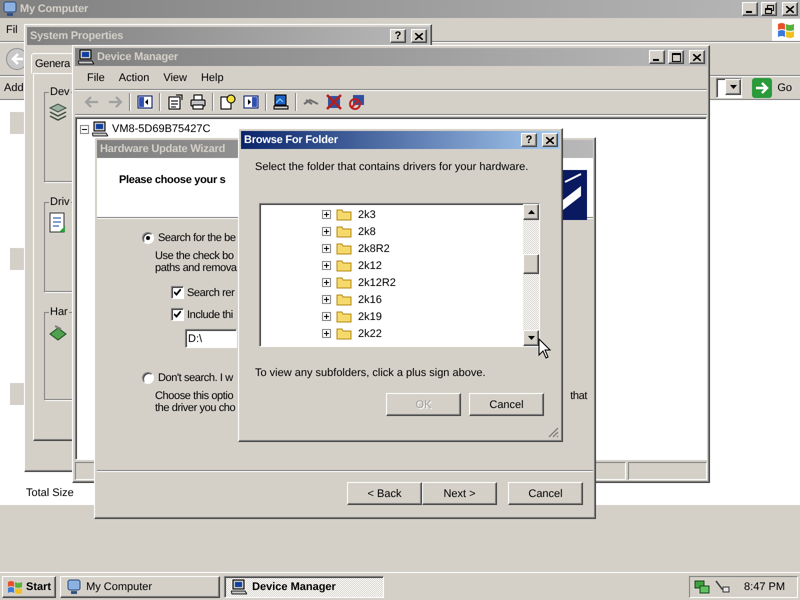 Image resolution: width=800 pixels, height=600 pixels. What do you see at coordinates (367, 232) in the screenshot?
I see `folder-item: 2k8` at bounding box center [367, 232].